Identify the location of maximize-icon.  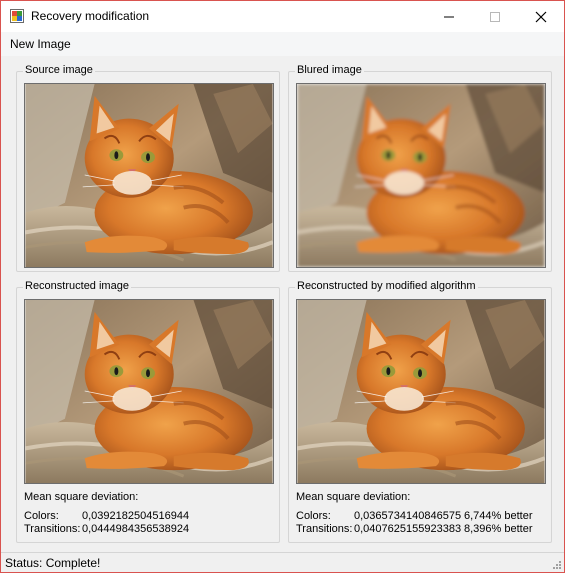
(495, 17).